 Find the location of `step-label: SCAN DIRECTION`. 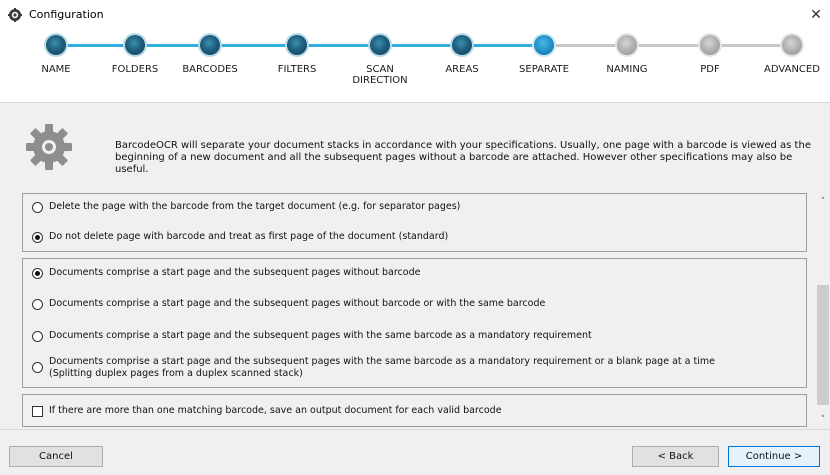

step-label: SCAN DIRECTION is located at coordinates (380, 75).